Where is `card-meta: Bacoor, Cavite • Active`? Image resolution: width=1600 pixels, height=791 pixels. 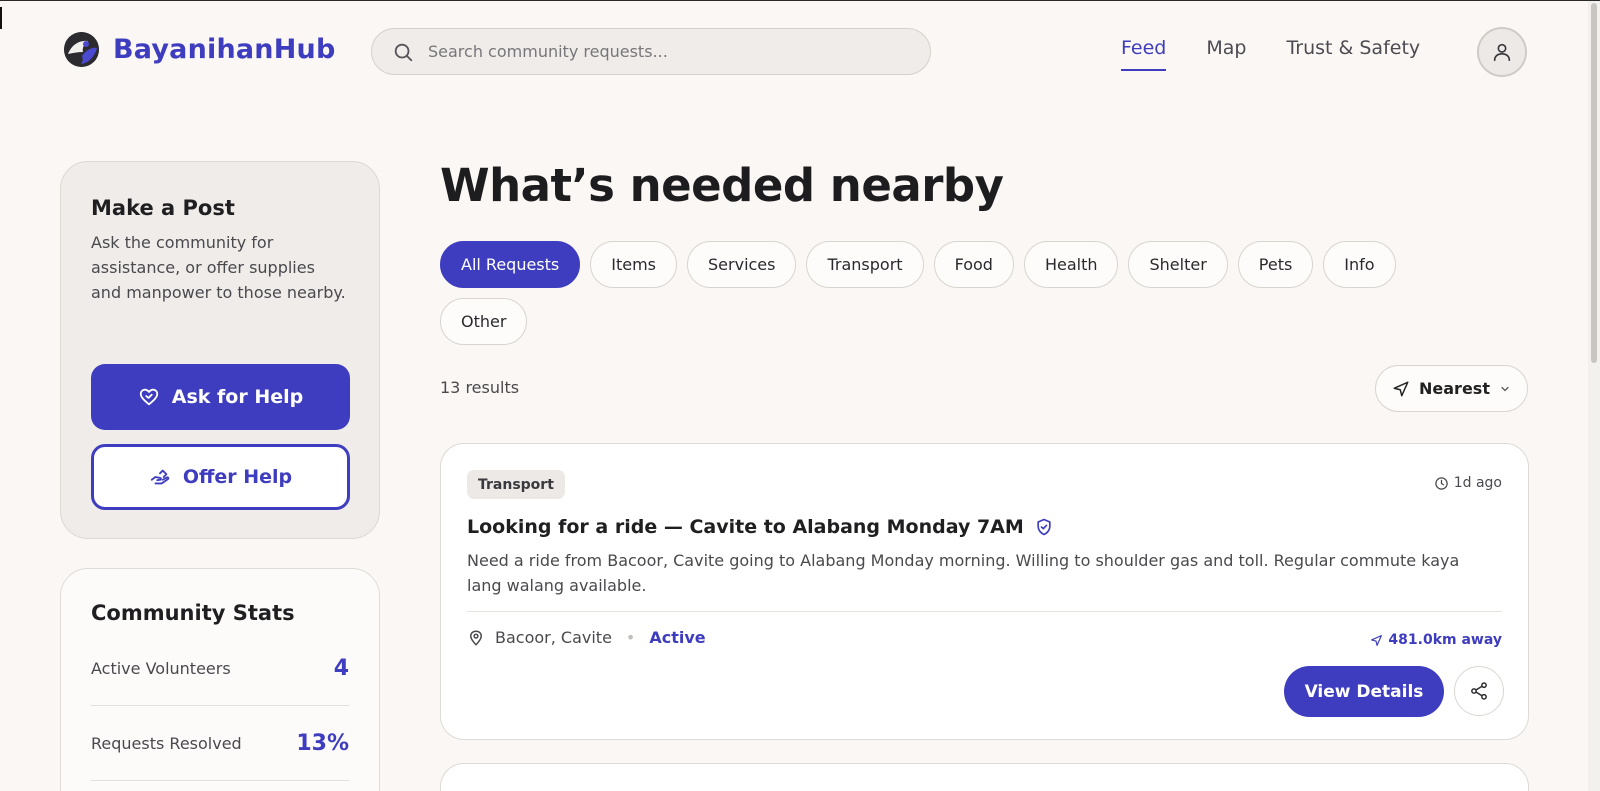 card-meta: Bacoor, Cavite • Active is located at coordinates (586, 637).